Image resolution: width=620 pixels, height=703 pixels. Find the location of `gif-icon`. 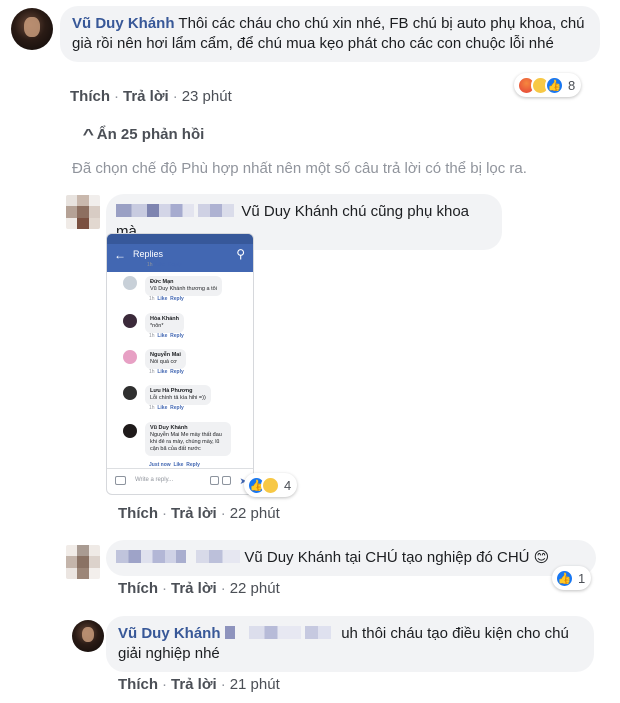

gif-icon is located at coordinates (214, 480).